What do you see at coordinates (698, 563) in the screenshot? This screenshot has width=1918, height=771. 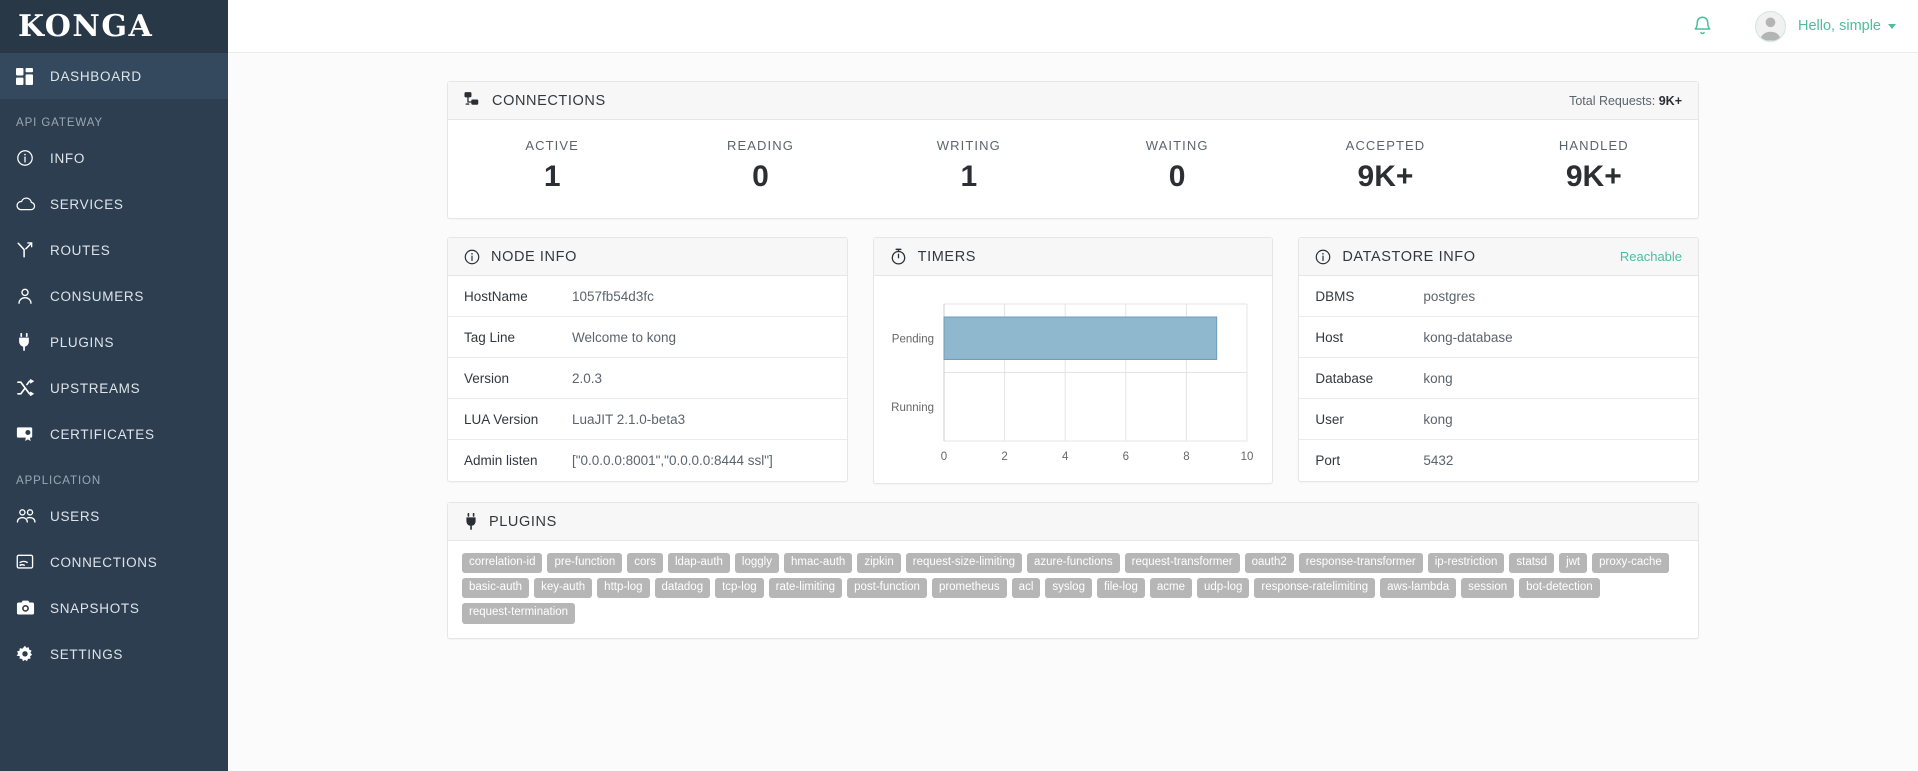 I see `plugin-tag: ldap-auth` at bounding box center [698, 563].